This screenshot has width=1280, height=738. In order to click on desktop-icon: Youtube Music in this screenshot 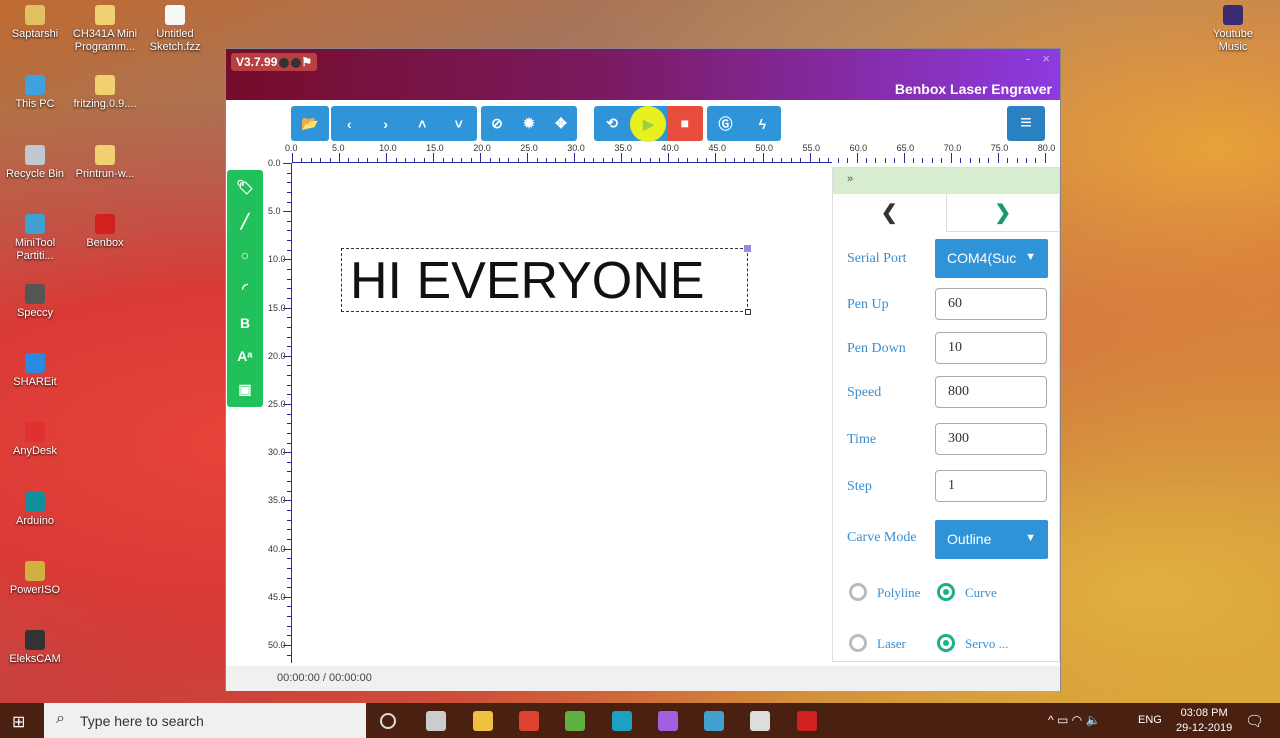, I will do `click(1233, 29)`.